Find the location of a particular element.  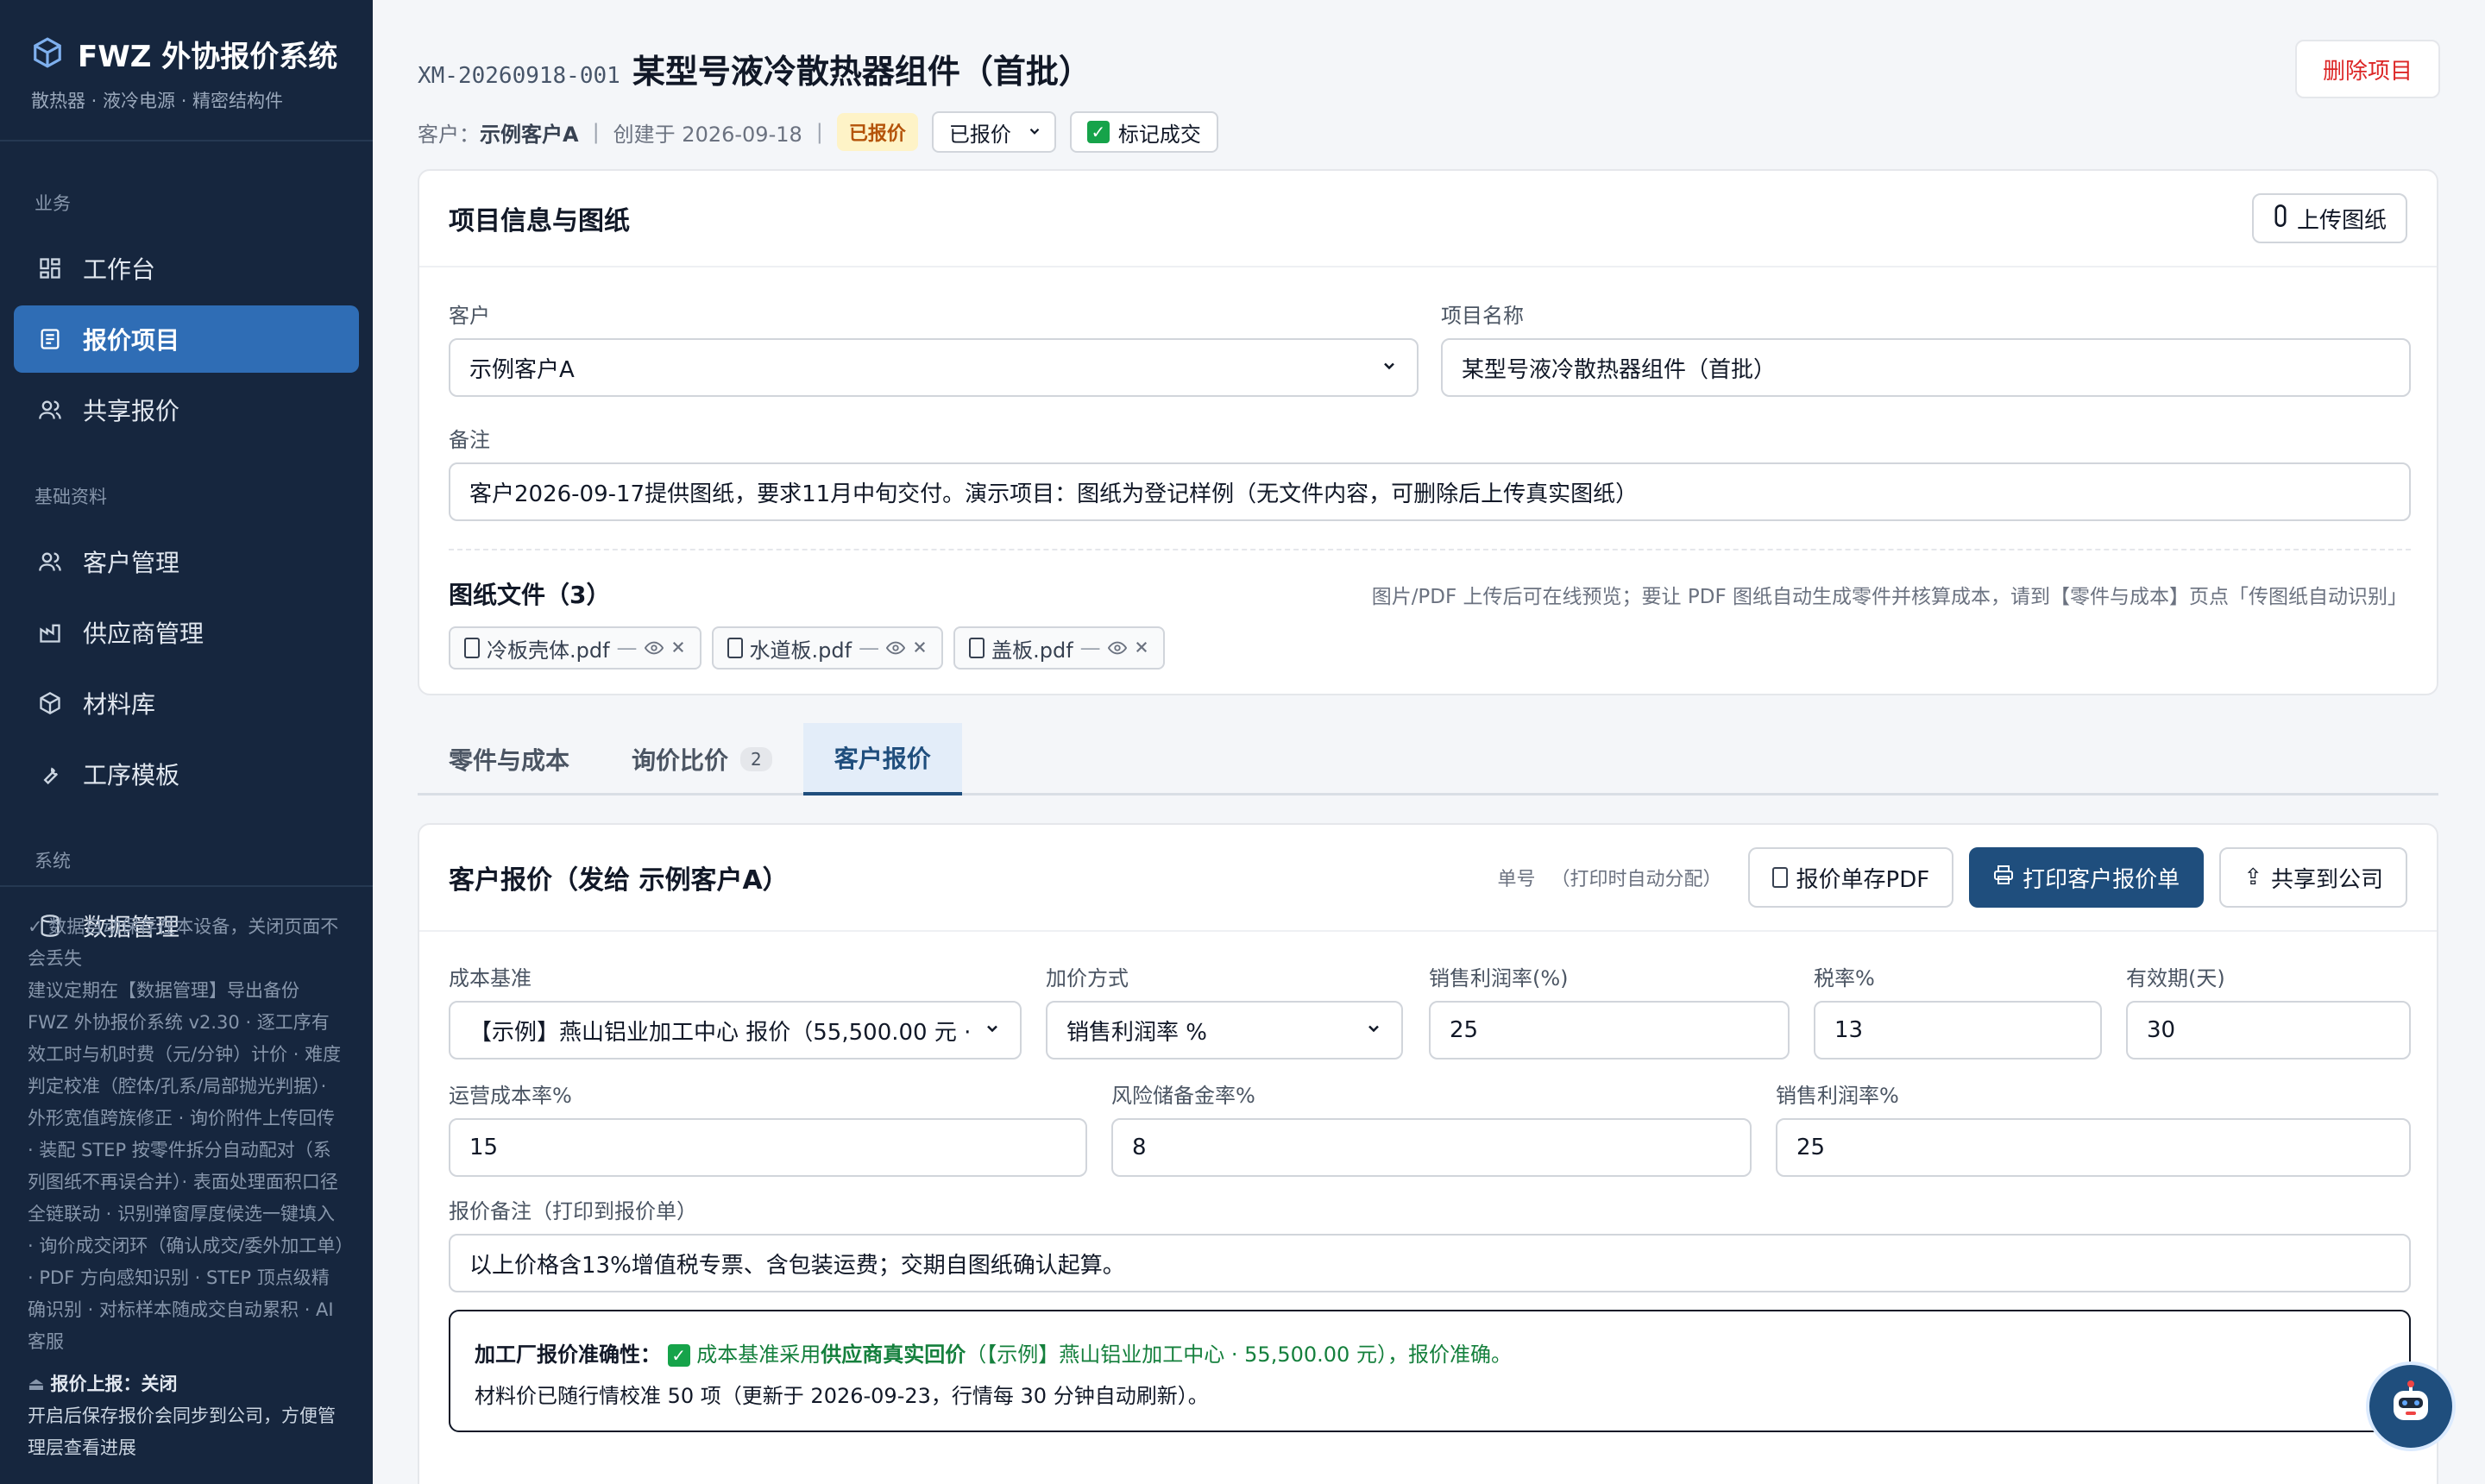

sidebar-item-suppliers: 供应商管理 is located at coordinates (186, 632).